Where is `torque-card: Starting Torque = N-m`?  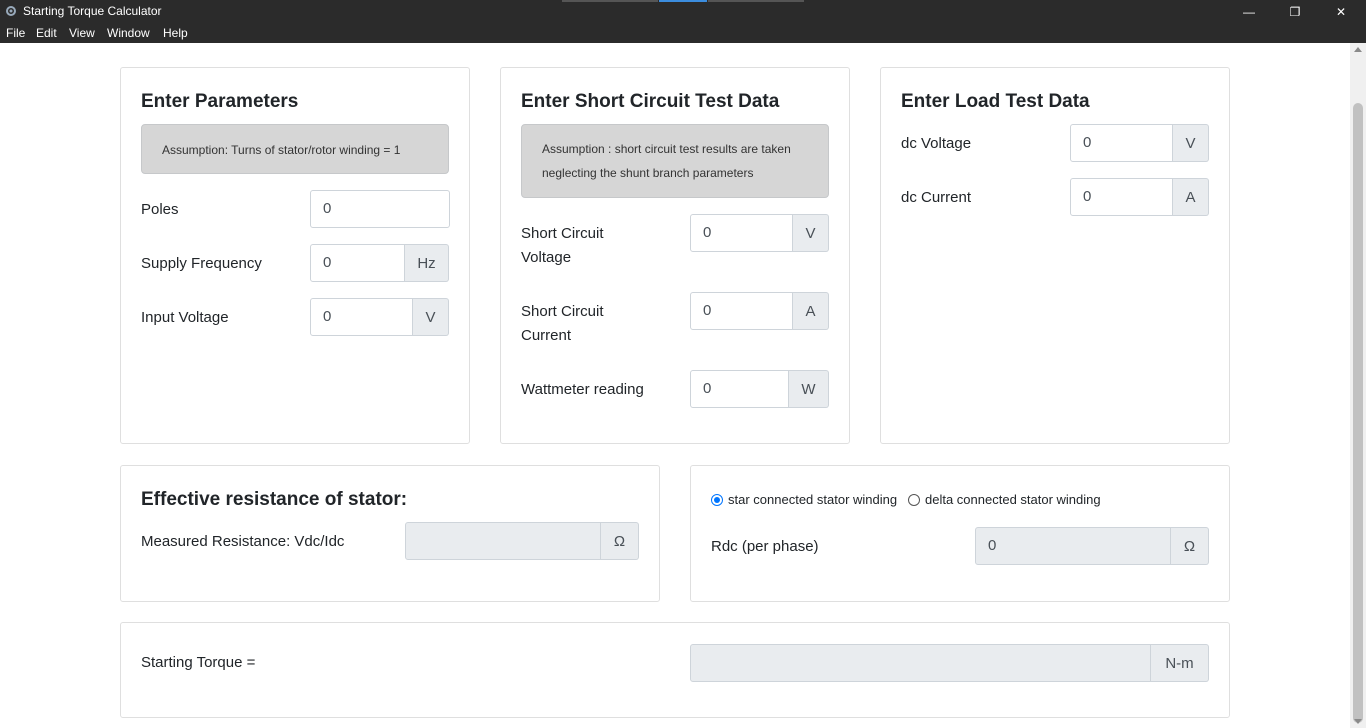 torque-card: Starting Torque = N-m is located at coordinates (675, 670).